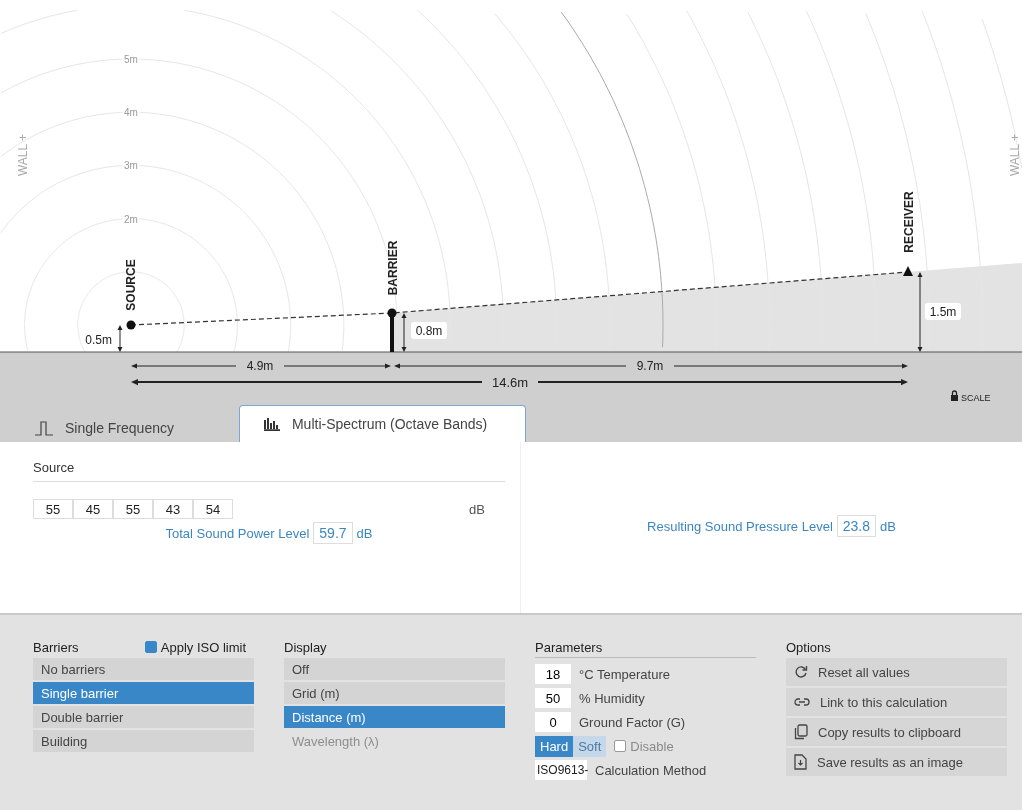 The width and height of the screenshot is (1022, 810). What do you see at coordinates (394, 717) in the screenshot?
I see `display-option: Distance (m)` at bounding box center [394, 717].